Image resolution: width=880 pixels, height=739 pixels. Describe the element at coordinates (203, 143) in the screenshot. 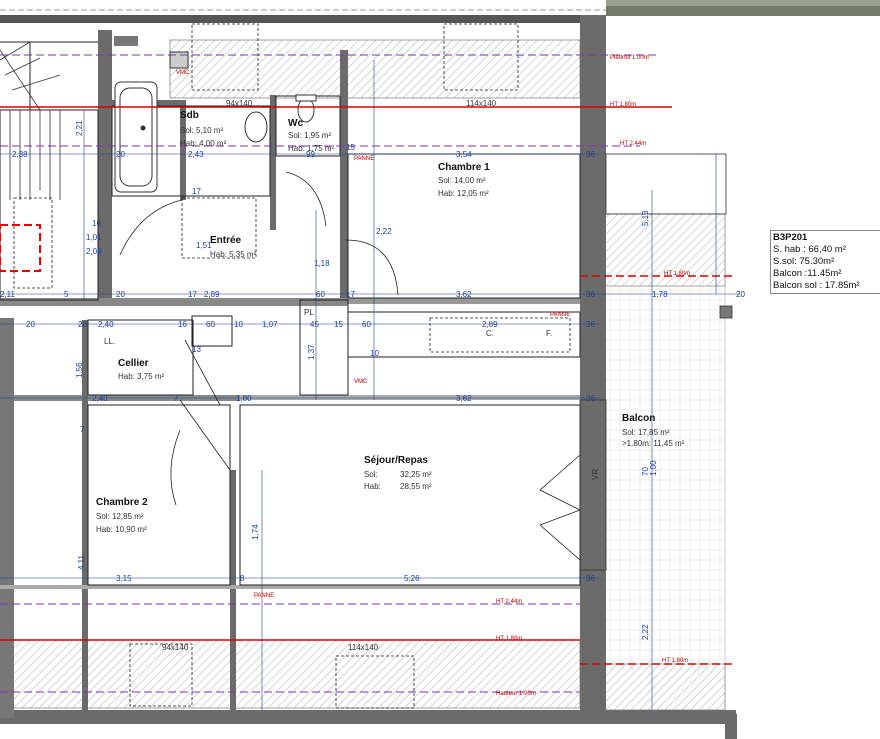

I see `room-hab: Hab: 4,00 m²` at that location.